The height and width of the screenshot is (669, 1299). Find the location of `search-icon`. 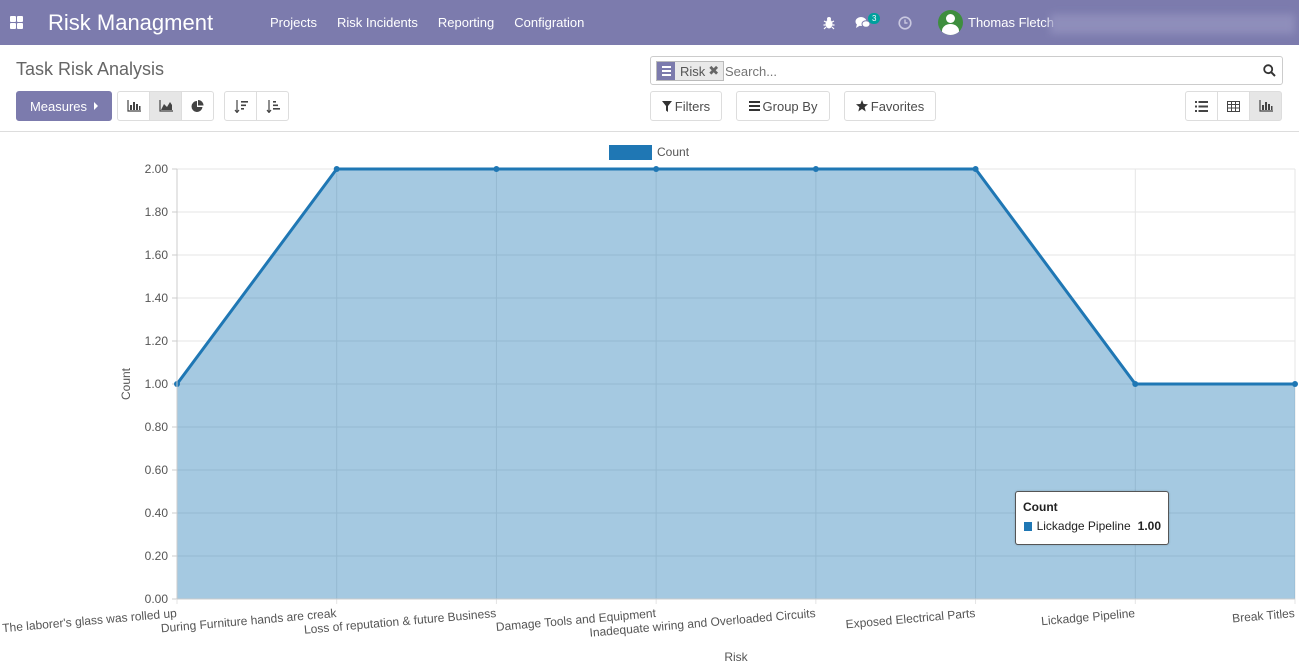

search-icon is located at coordinates (1269, 70).